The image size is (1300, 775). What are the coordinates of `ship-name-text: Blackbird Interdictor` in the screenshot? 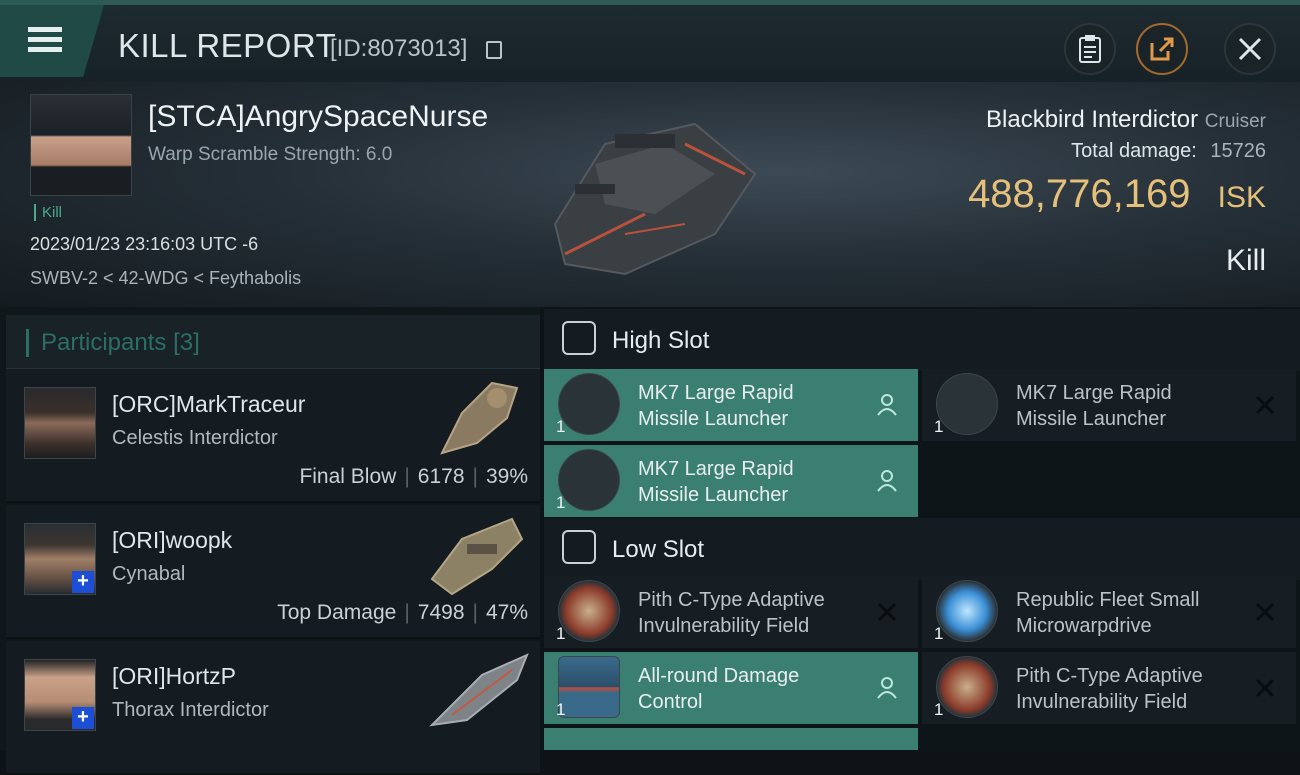 It's located at (1092, 119).